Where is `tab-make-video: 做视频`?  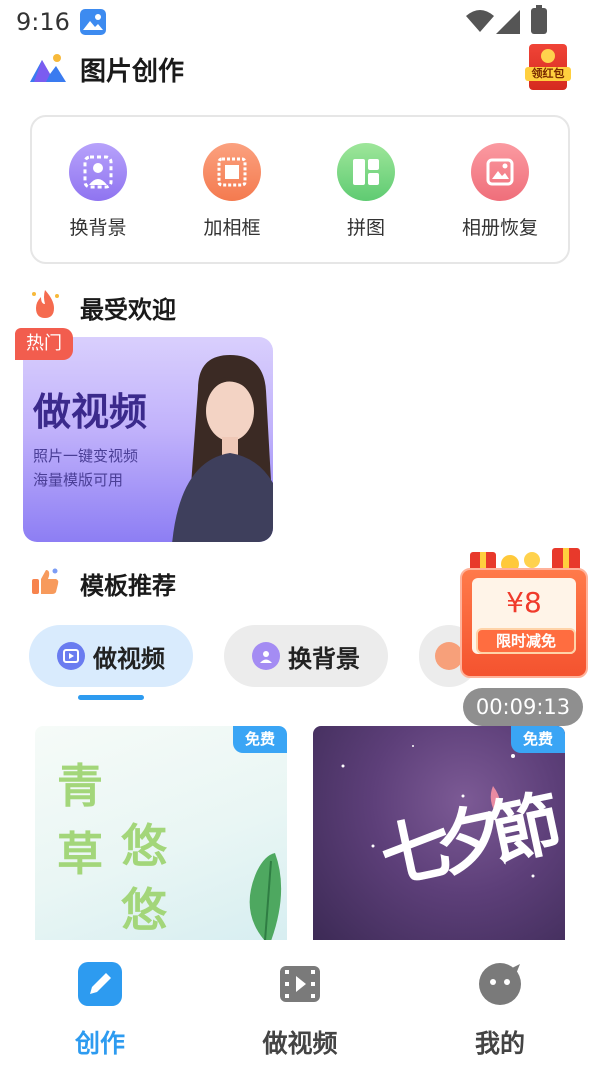 tab-make-video: 做视频 is located at coordinates (111, 656).